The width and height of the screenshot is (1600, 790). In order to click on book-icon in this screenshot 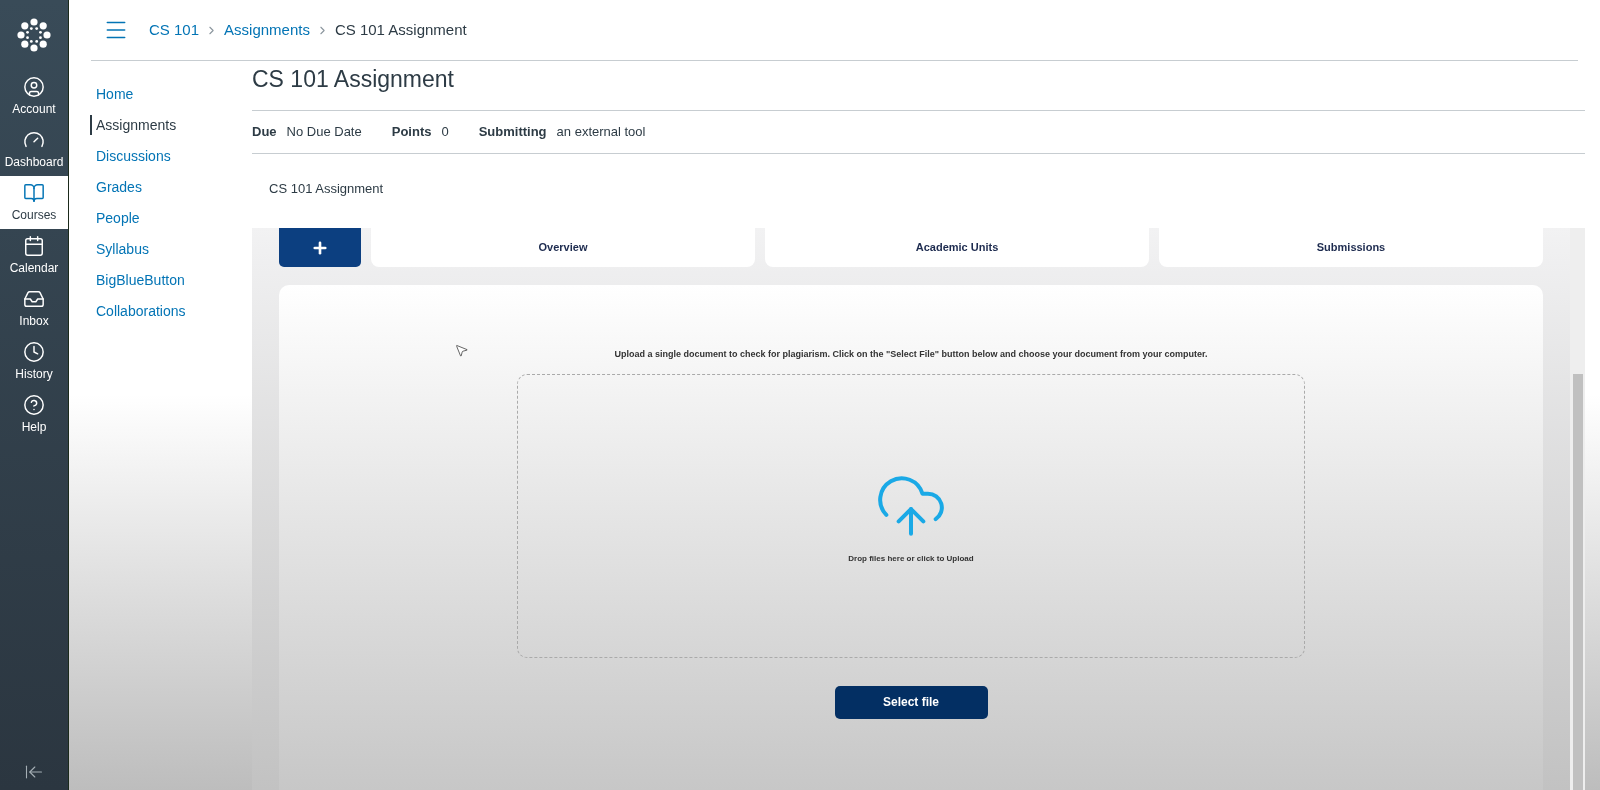, I will do `click(34, 192)`.